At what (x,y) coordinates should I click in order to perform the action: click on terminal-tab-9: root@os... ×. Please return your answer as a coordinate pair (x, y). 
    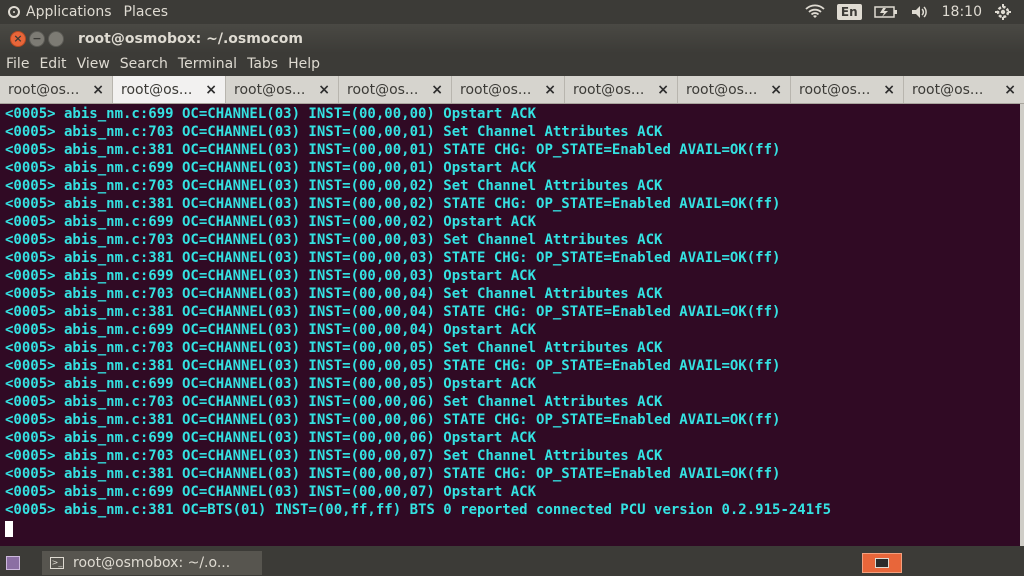
    Looking at the image, I should click on (964, 89).